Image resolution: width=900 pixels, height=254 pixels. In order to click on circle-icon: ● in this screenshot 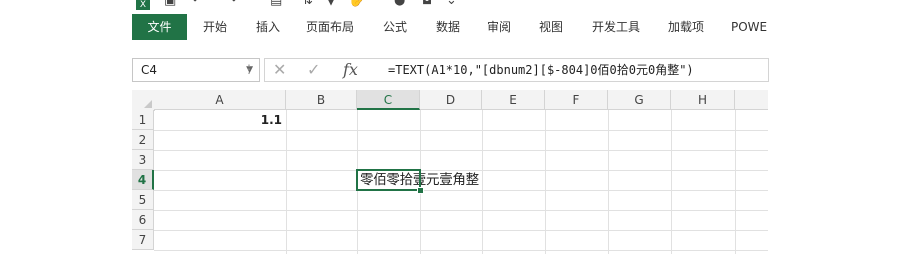, I will do `click(399, 4)`.